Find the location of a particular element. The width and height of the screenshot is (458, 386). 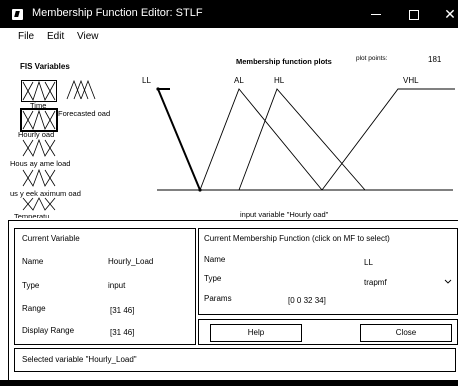

menu-bar: File Edit View is located at coordinates (229, 37).